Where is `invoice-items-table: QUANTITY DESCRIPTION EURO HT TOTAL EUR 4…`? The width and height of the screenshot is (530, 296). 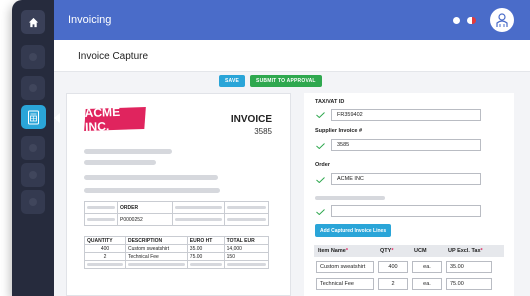
invoice-items-table: QUANTITY DESCRIPTION EURO HT TOTAL EUR 4… is located at coordinates (177, 252).